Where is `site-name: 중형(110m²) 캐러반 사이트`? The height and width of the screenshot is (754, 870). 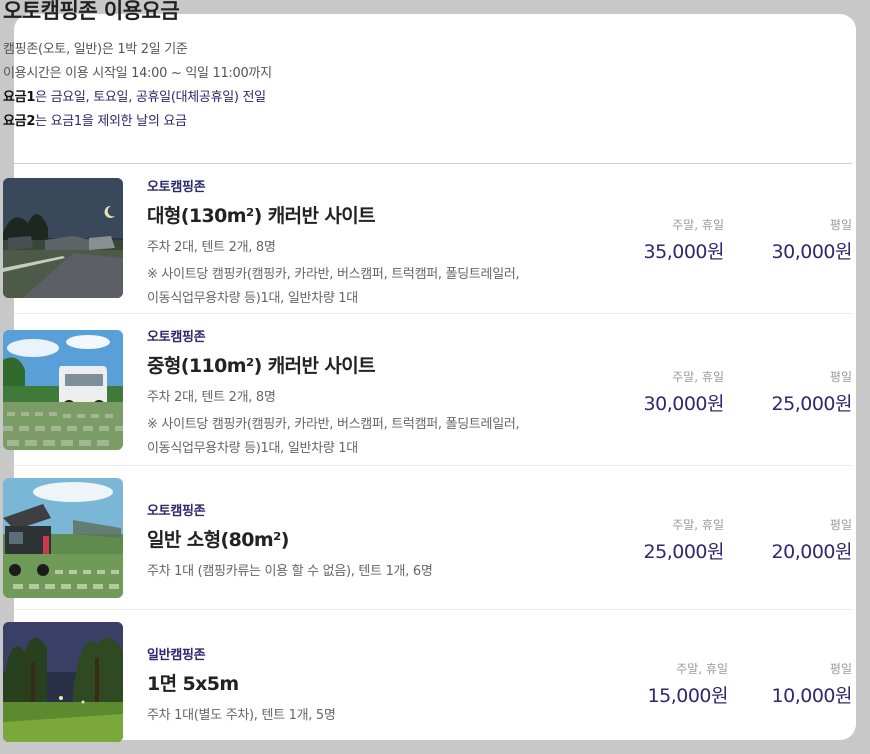
site-name: 중형(110m²) 캐러반 사이트 is located at coordinates (261, 366).